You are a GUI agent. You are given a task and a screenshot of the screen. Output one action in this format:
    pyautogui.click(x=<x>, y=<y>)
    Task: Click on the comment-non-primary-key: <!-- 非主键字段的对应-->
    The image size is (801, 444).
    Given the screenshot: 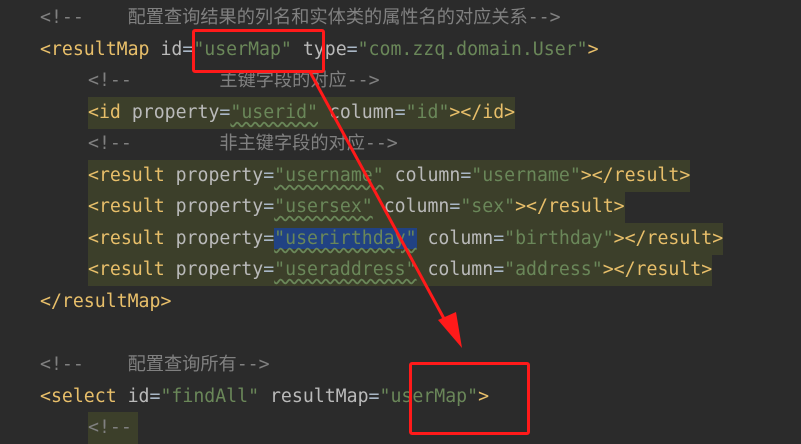 What is the action you would take?
    pyautogui.click(x=243, y=143)
    